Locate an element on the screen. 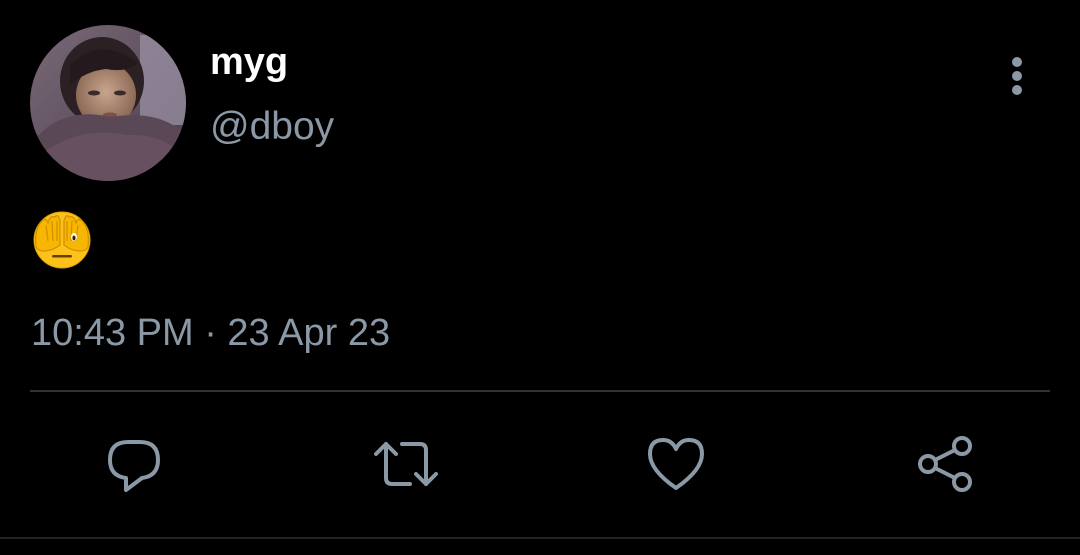  more-options-icon is located at coordinates (1017, 75).